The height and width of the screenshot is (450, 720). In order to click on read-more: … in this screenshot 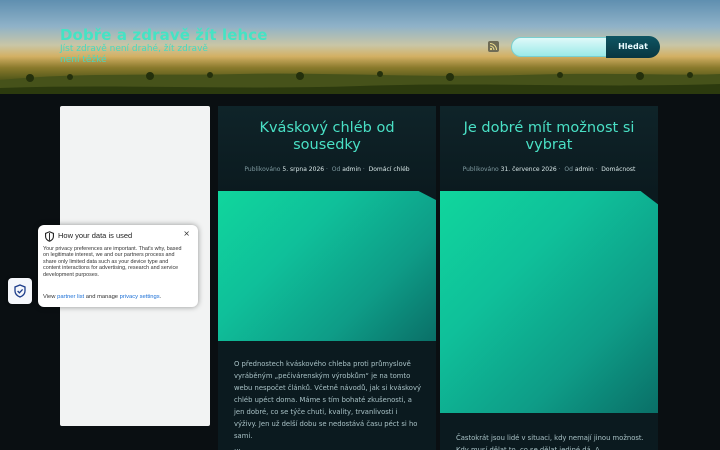, I will do `click(237, 447)`.